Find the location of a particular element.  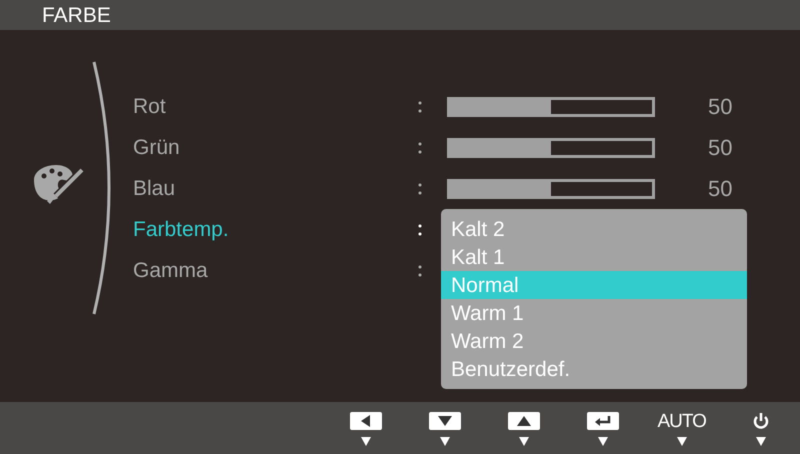

menu-item: Gamma is located at coordinates (275, 270).